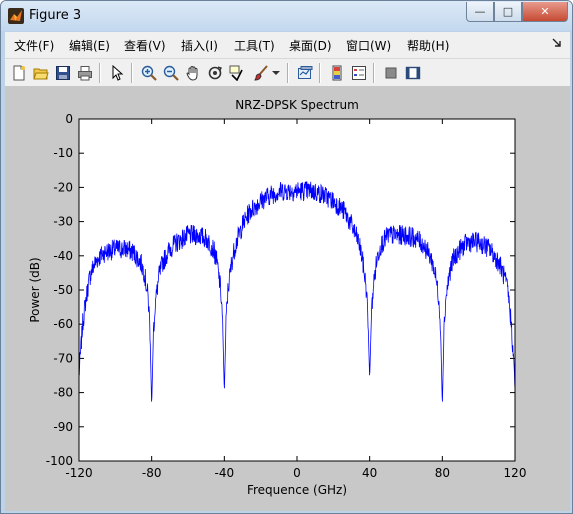  I want to click on chart-title: NRZ-DPSK Spectrum, so click(297, 105).